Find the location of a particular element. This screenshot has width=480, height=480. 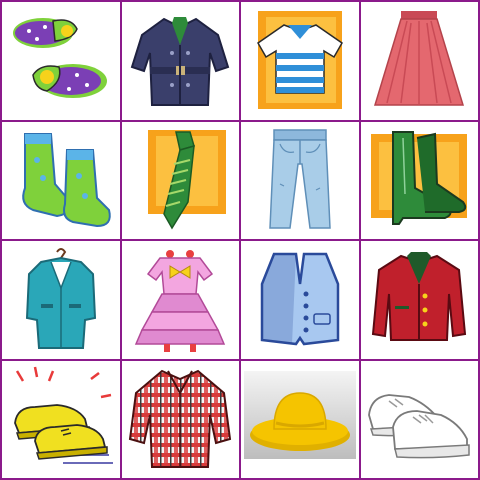

card-shoes is located at coordinates (61, 419).